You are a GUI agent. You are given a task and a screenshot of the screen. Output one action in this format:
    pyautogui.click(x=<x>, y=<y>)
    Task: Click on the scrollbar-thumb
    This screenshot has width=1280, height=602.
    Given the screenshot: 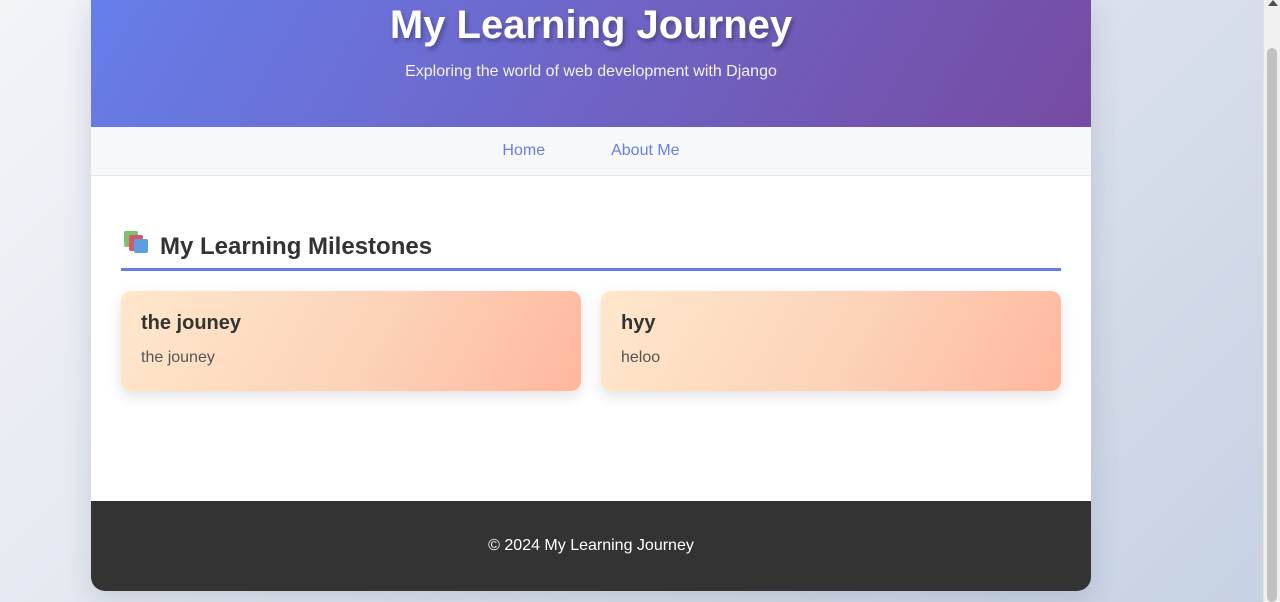 What is the action you would take?
    pyautogui.click(x=1272, y=325)
    